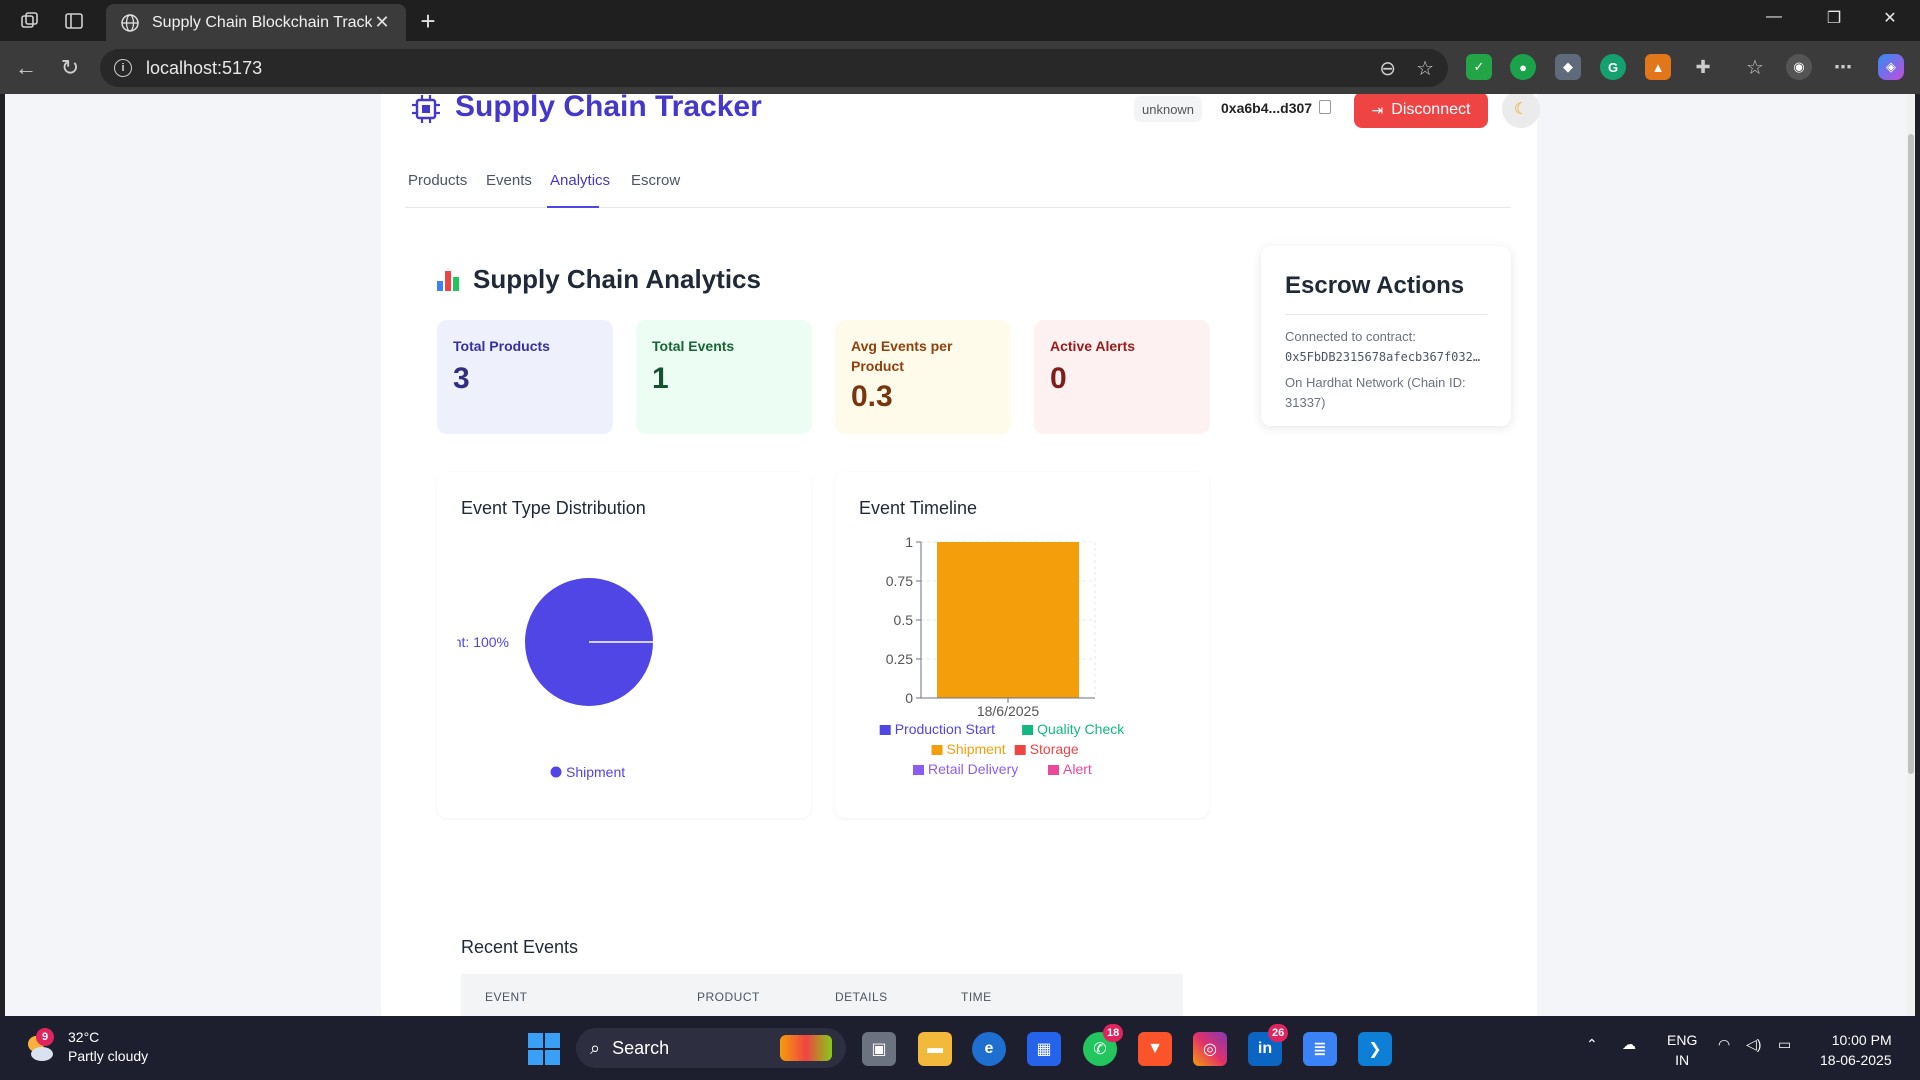  I want to click on disconnect-button: ⇥ Disconnect, so click(1421, 111).